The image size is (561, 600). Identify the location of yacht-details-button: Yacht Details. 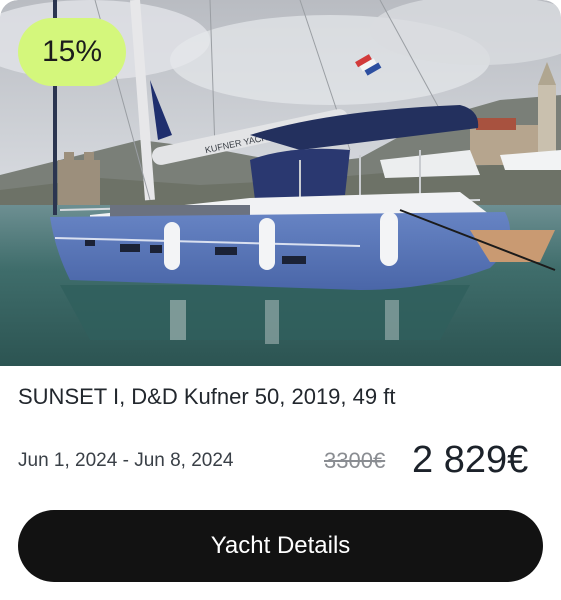
(280, 546).